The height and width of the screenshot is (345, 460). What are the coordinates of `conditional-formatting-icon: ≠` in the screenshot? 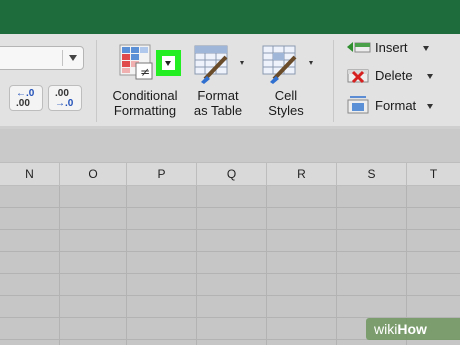 It's located at (136, 62).